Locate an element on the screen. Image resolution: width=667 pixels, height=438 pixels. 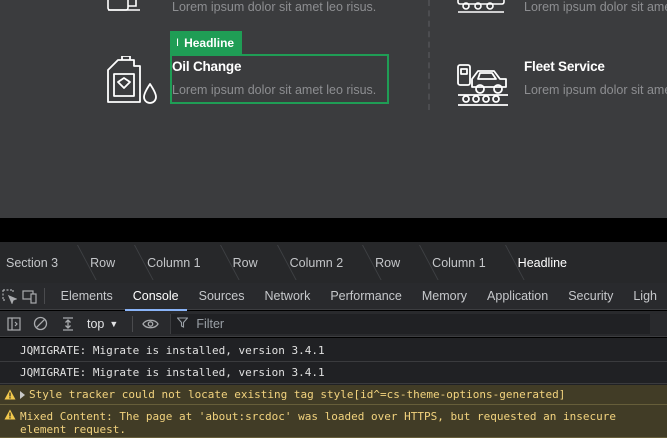
filter-placeholder: Filter is located at coordinates (210, 323).